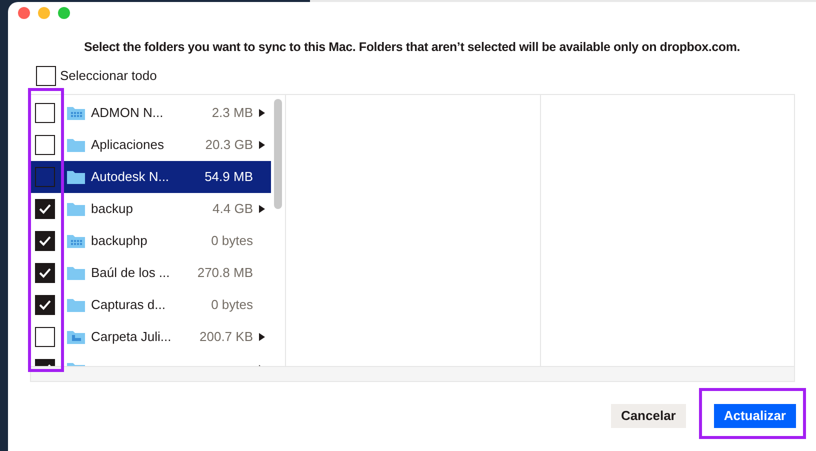  What do you see at coordinates (112, 209) in the screenshot?
I see `folder-name: backup` at bounding box center [112, 209].